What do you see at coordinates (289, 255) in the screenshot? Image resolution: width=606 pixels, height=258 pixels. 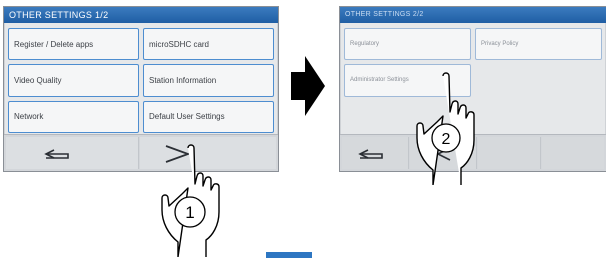 I see `blue-tab-marker` at bounding box center [289, 255].